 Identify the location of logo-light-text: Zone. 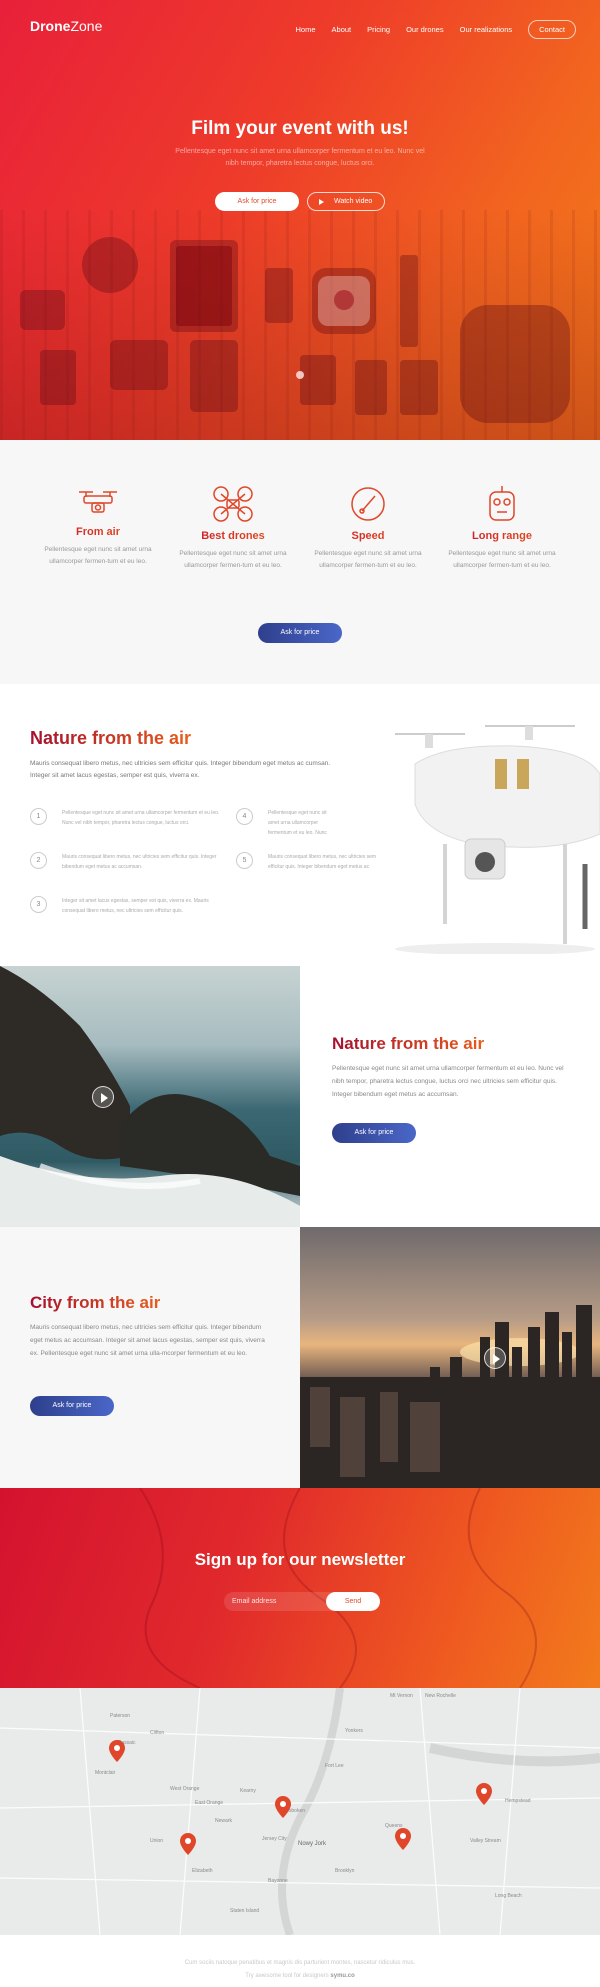
(86, 26).